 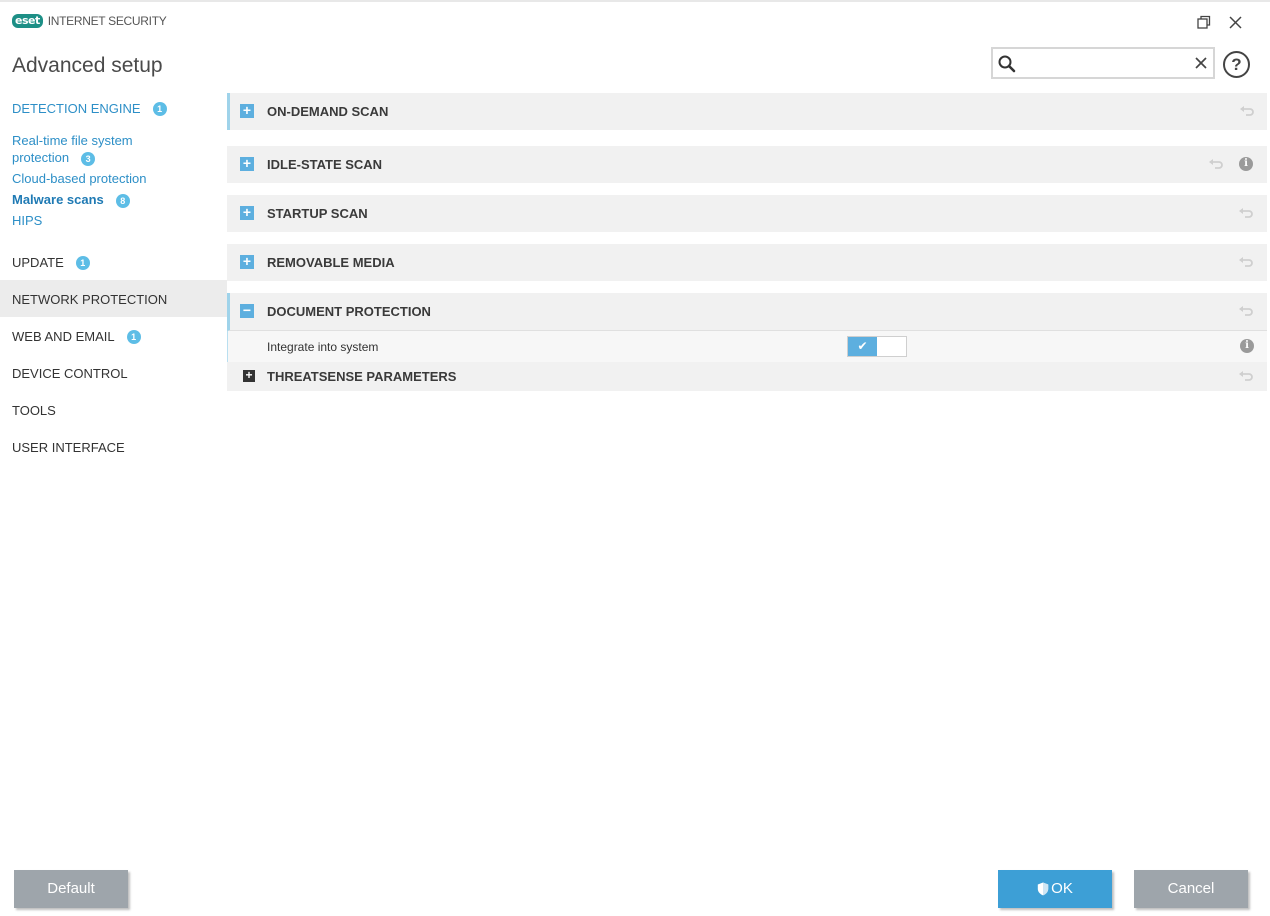 I want to click on ok-button: OK, so click(x=1055, y=889).